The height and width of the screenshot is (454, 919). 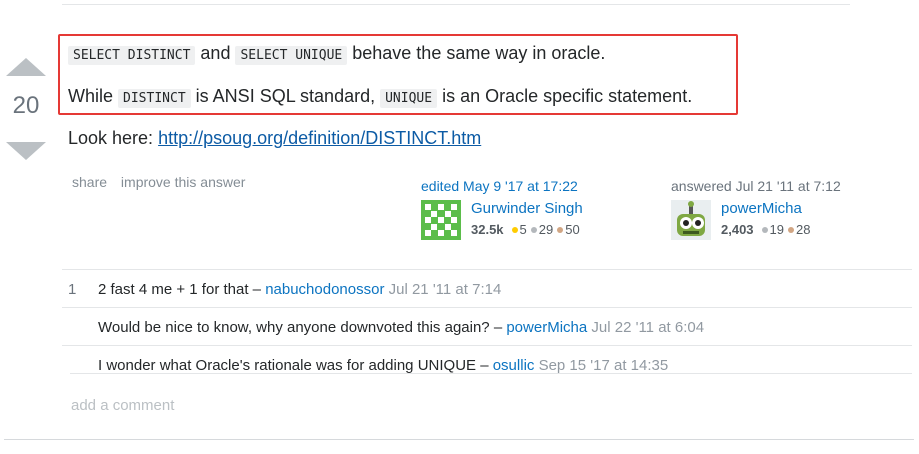 What do you see at coordinates (319, 138) in the screenshot?
I see `reference-link: http://psoug.org/definition/DISTINCT.htm` at bounding box center [319, 138].